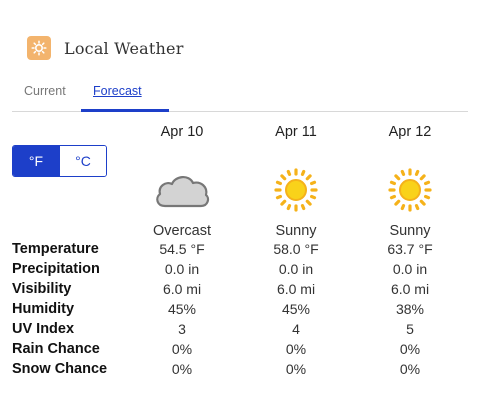 This screenshot has height=410, width=479. I want to click on value-temperature: 63.7 °F, so click(410, 249).